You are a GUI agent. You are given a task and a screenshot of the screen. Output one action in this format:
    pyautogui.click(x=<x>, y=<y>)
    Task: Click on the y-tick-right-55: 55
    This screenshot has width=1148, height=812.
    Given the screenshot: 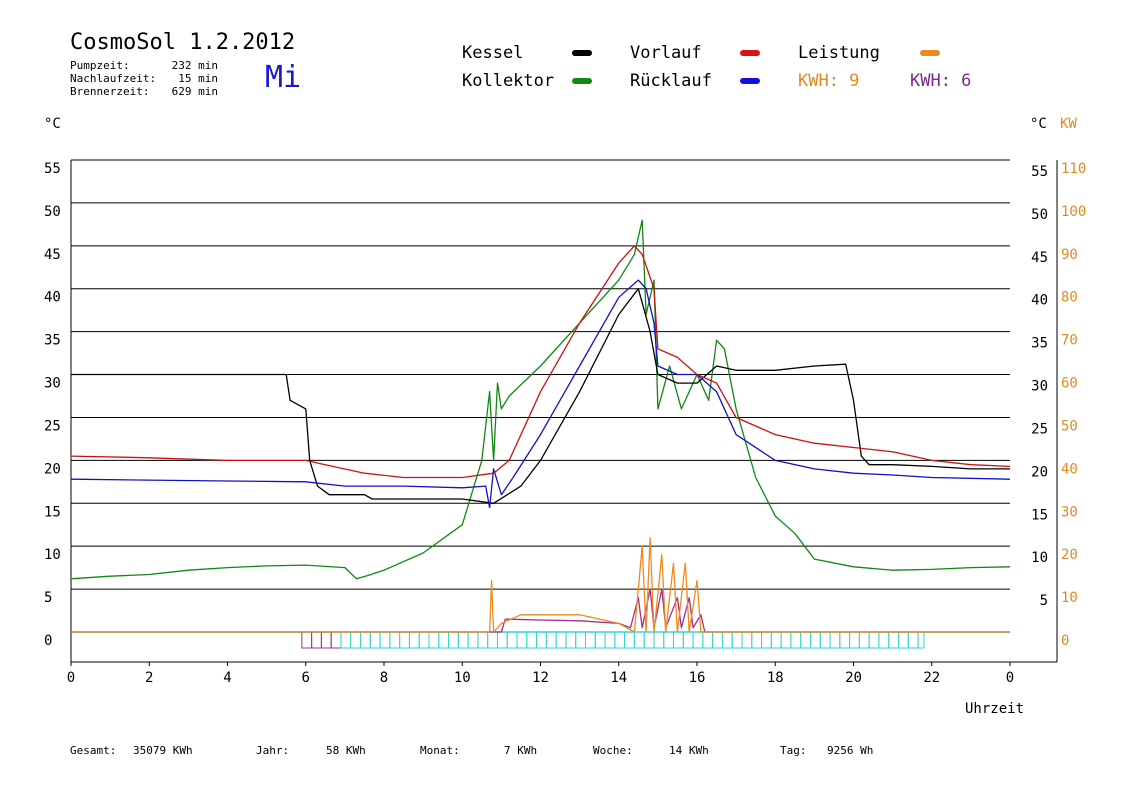 What is the action you would take?
    pyautogui.click(x=1039, y=172)
    